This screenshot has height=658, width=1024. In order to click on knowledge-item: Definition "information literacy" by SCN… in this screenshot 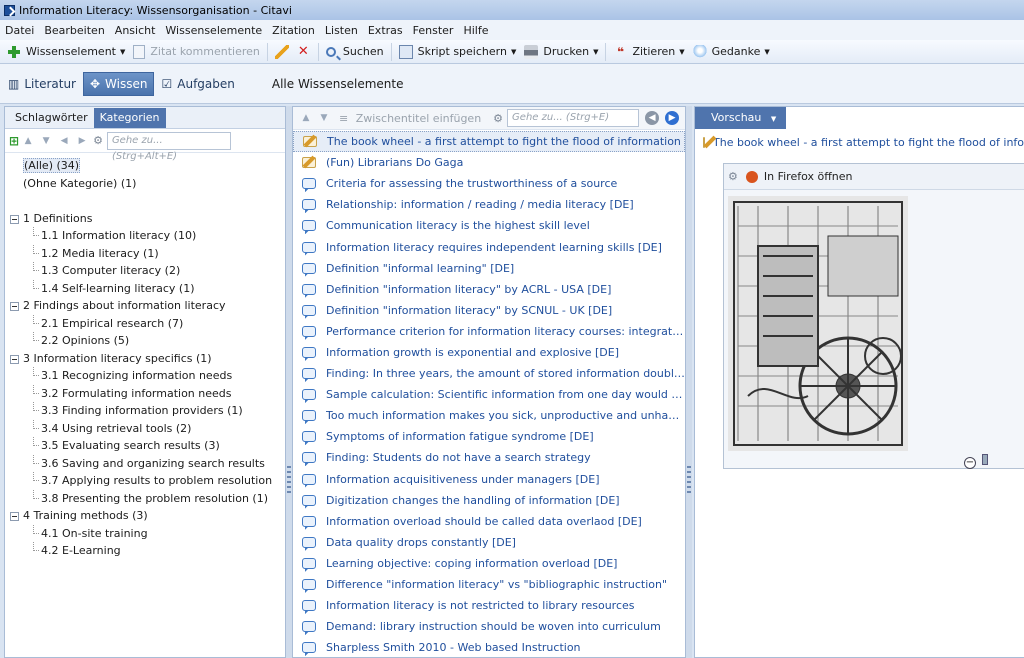, I will do `click(489, 310)`.